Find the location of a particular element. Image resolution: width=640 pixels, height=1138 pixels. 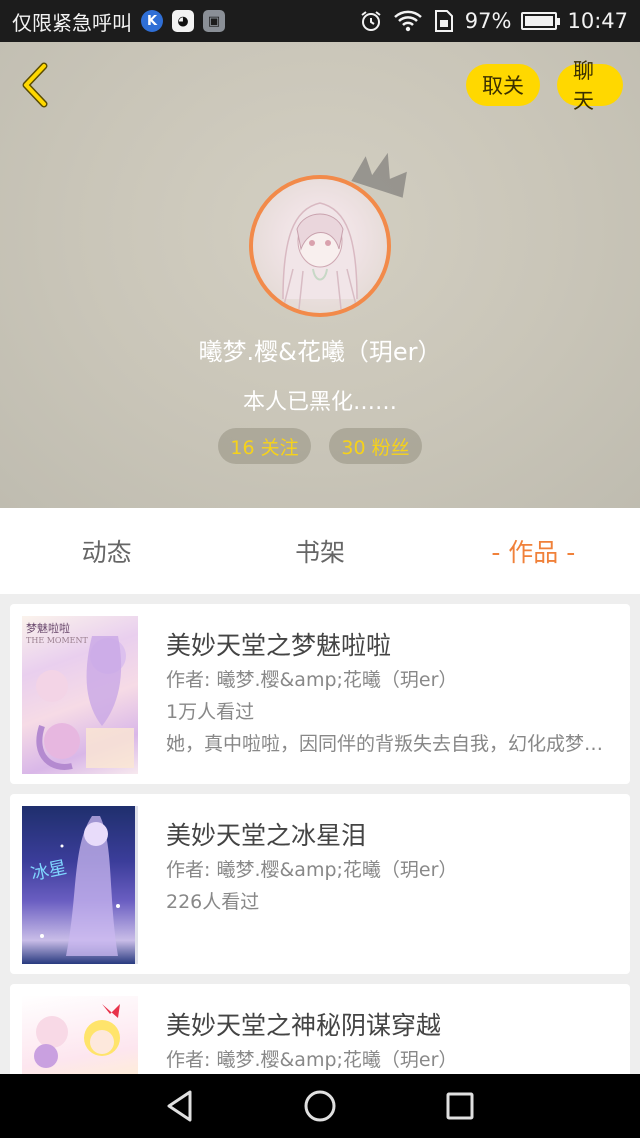

wifi-icon is located at coordinates (407, 21).